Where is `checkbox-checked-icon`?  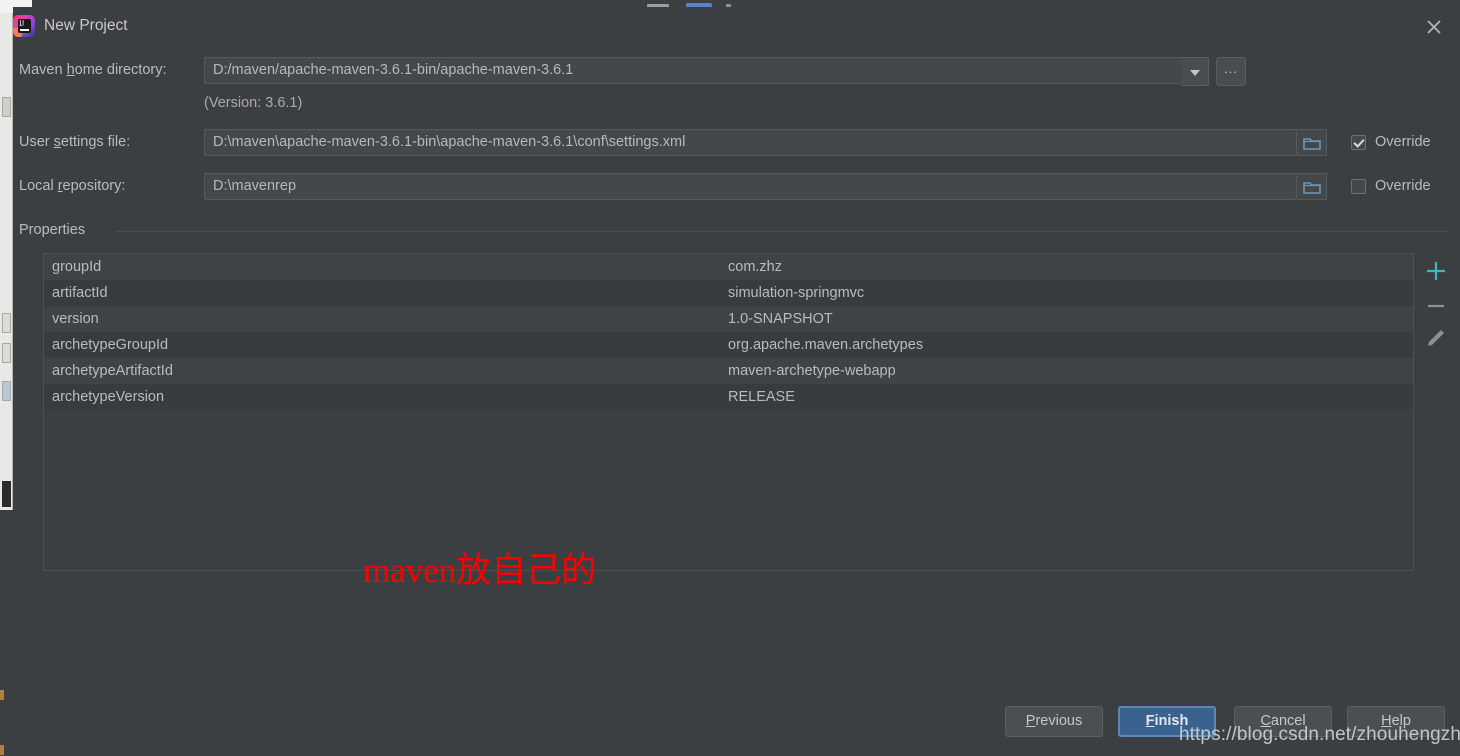
checkbox-checked-icon is located at coordinates (1358, 142).